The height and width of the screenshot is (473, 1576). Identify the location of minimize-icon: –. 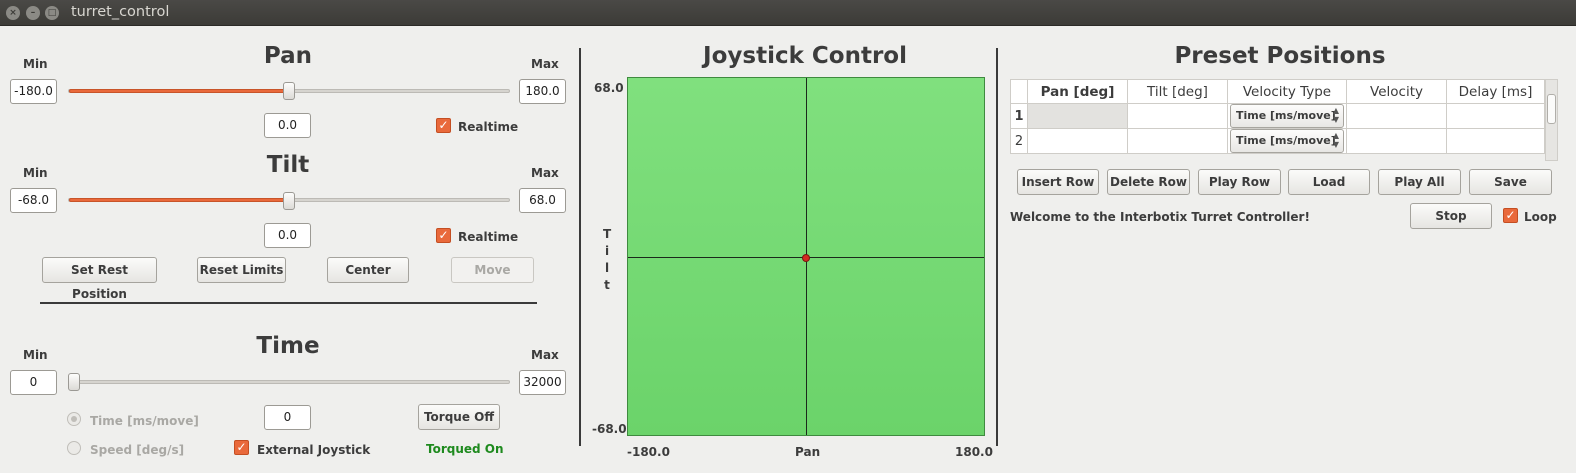
(33, 13).